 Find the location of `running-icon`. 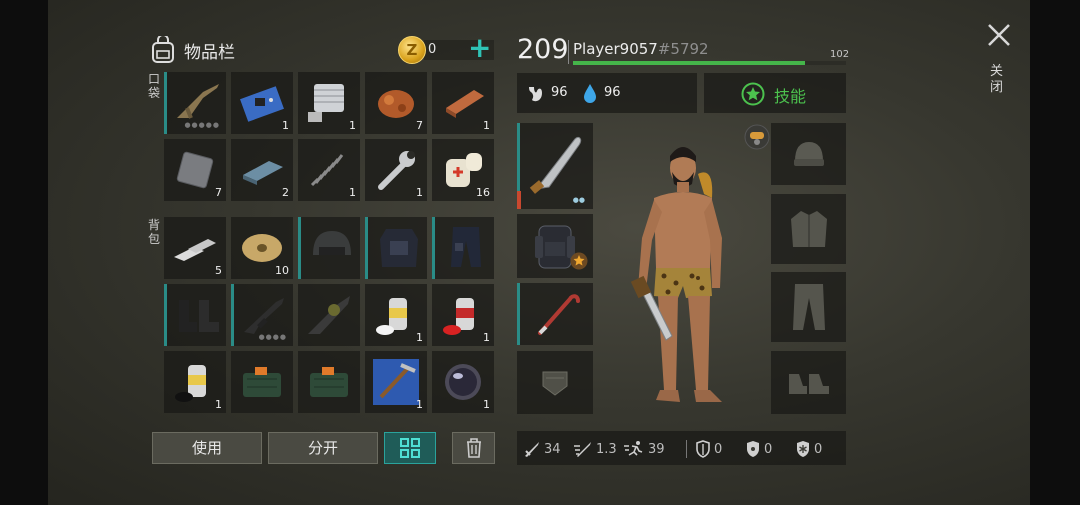

running-icon is located at coordinates (633, 448).